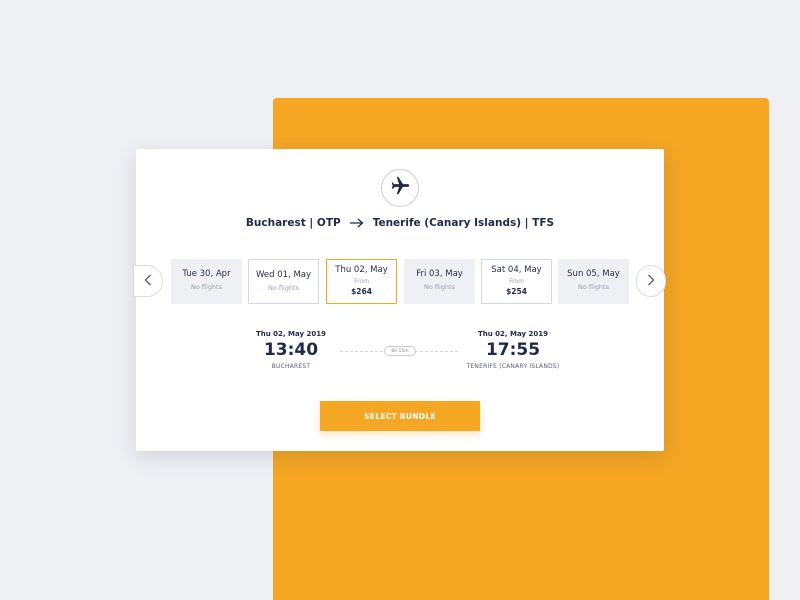 Image resolution: width=800 pixels, height=600 pixels. I want to click on airplane-icon, so click(400, 188).